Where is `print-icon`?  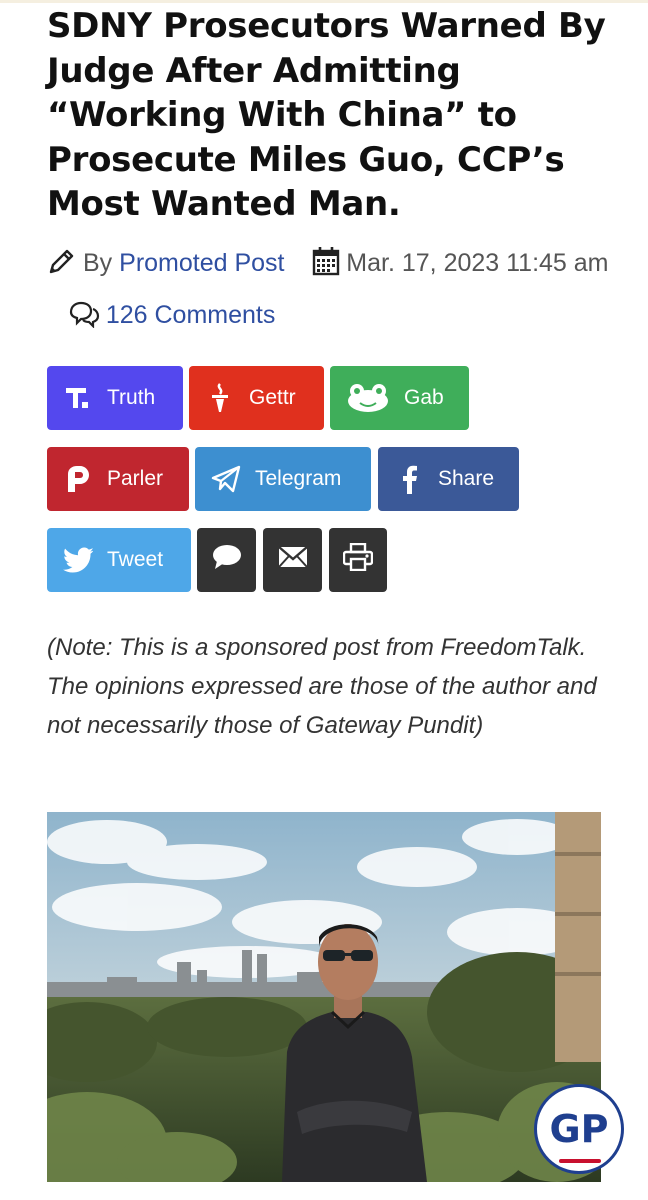
print-icon is located at coordinates (358, 559).